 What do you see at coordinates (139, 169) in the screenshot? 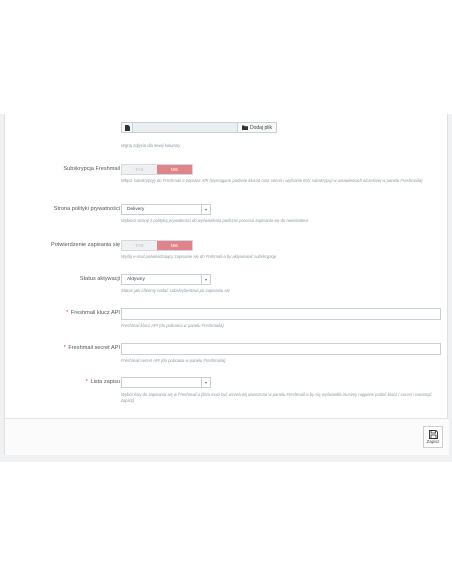
I see `subscription-yes-option: TAK` at bounding box center [139, 169].